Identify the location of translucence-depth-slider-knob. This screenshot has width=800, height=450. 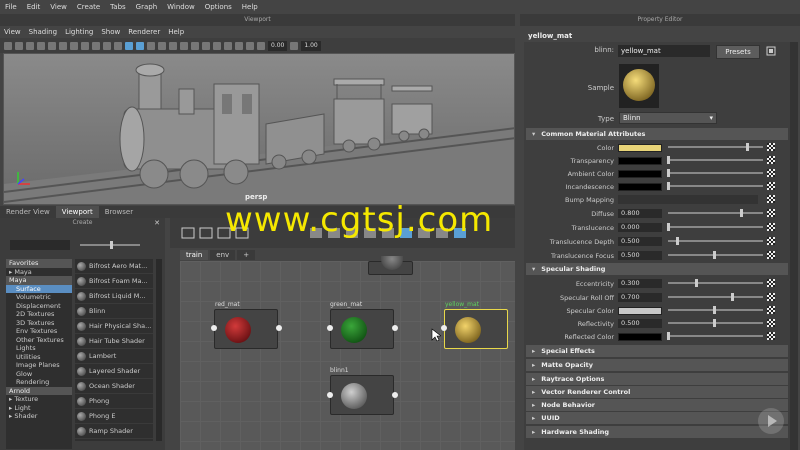
(677, 241).